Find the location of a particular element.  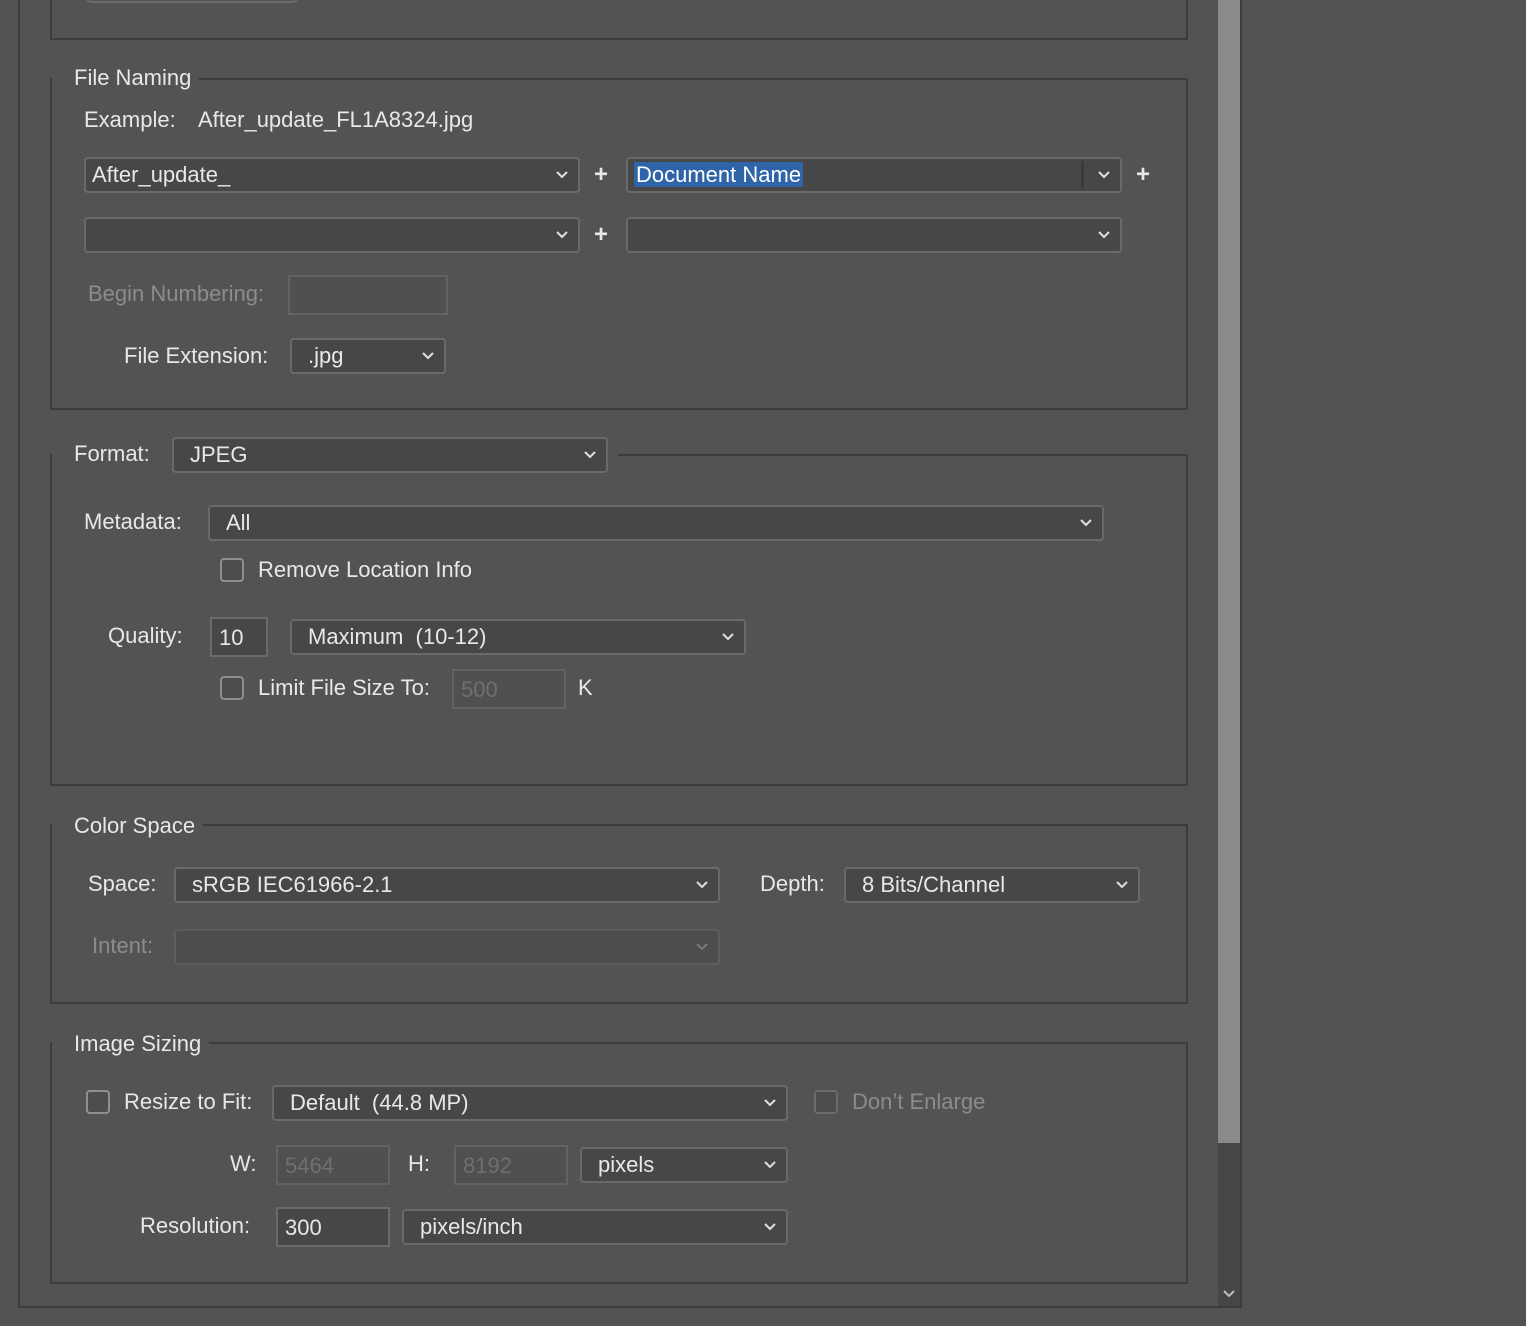

limit-file-size-input: 500 is located at coordinates (509, 689).